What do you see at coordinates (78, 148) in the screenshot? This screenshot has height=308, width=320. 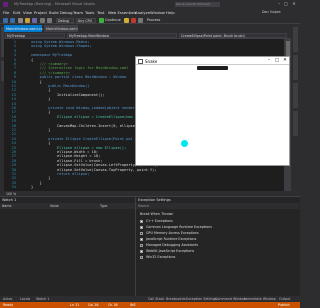 I see `code-line: Ellipse ellipse = new Ellipse();` at bounding box center [78, 148].